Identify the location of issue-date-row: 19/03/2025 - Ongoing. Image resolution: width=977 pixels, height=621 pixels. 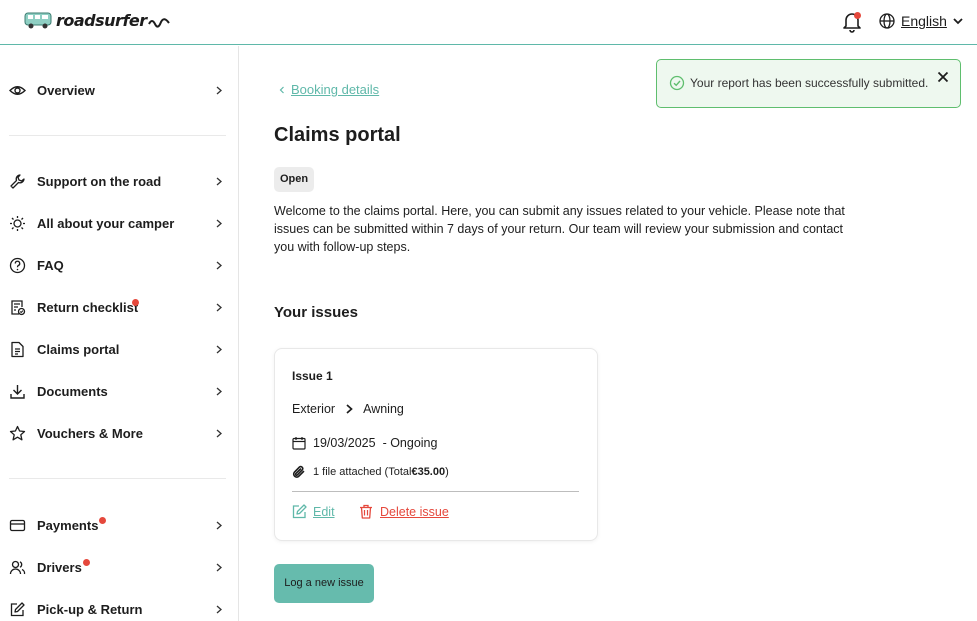
(364, 443).